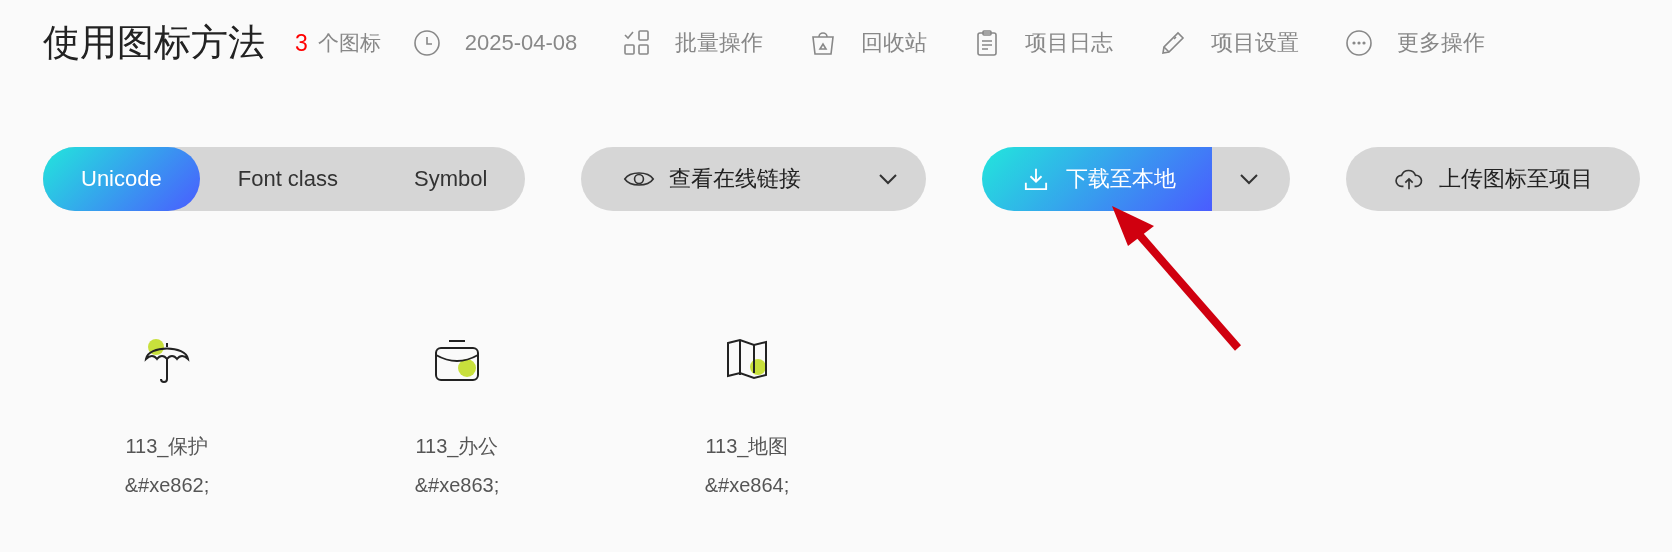 Image resolution: width=1672 pixels, height=552 pixels. I want to click on icon-name: 113_保护, so click(167, 447).